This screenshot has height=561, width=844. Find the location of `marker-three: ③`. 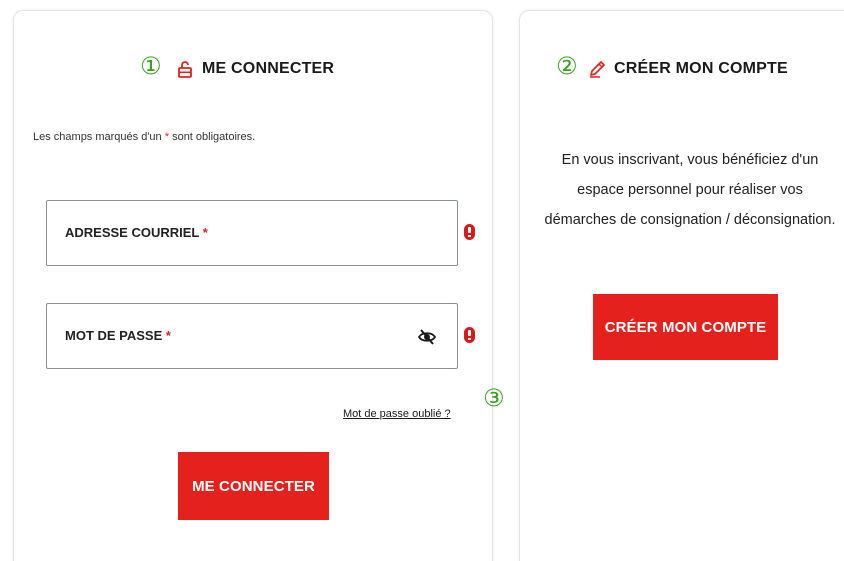

marker-three: ③ is located at coordinates (494, 398).